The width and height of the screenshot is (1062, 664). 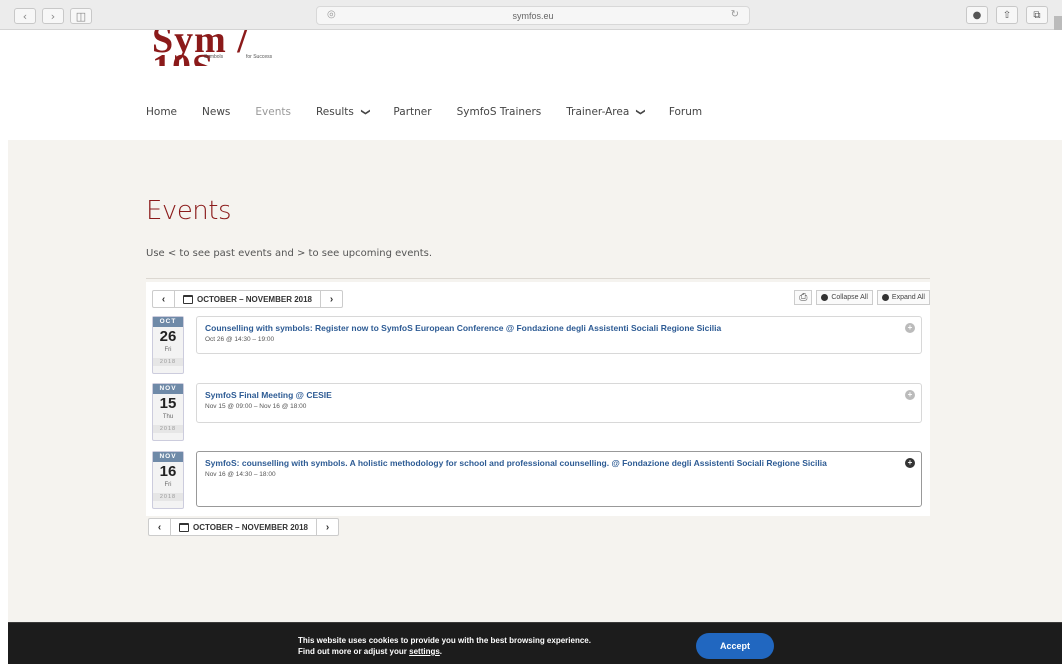 I want to click on print-icon: ⎙, so click(x=803, y=297).